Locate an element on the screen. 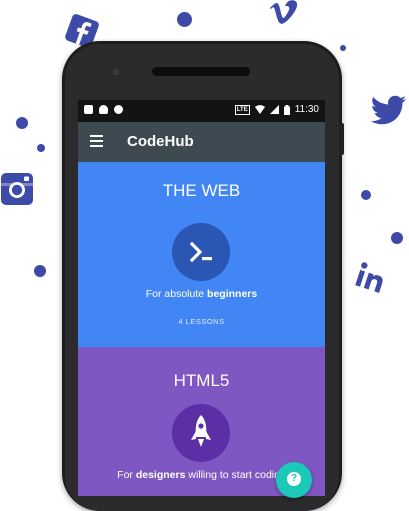 This screenshot has width=409, height=511. terminal-icon is located at coordinates (201, 252).